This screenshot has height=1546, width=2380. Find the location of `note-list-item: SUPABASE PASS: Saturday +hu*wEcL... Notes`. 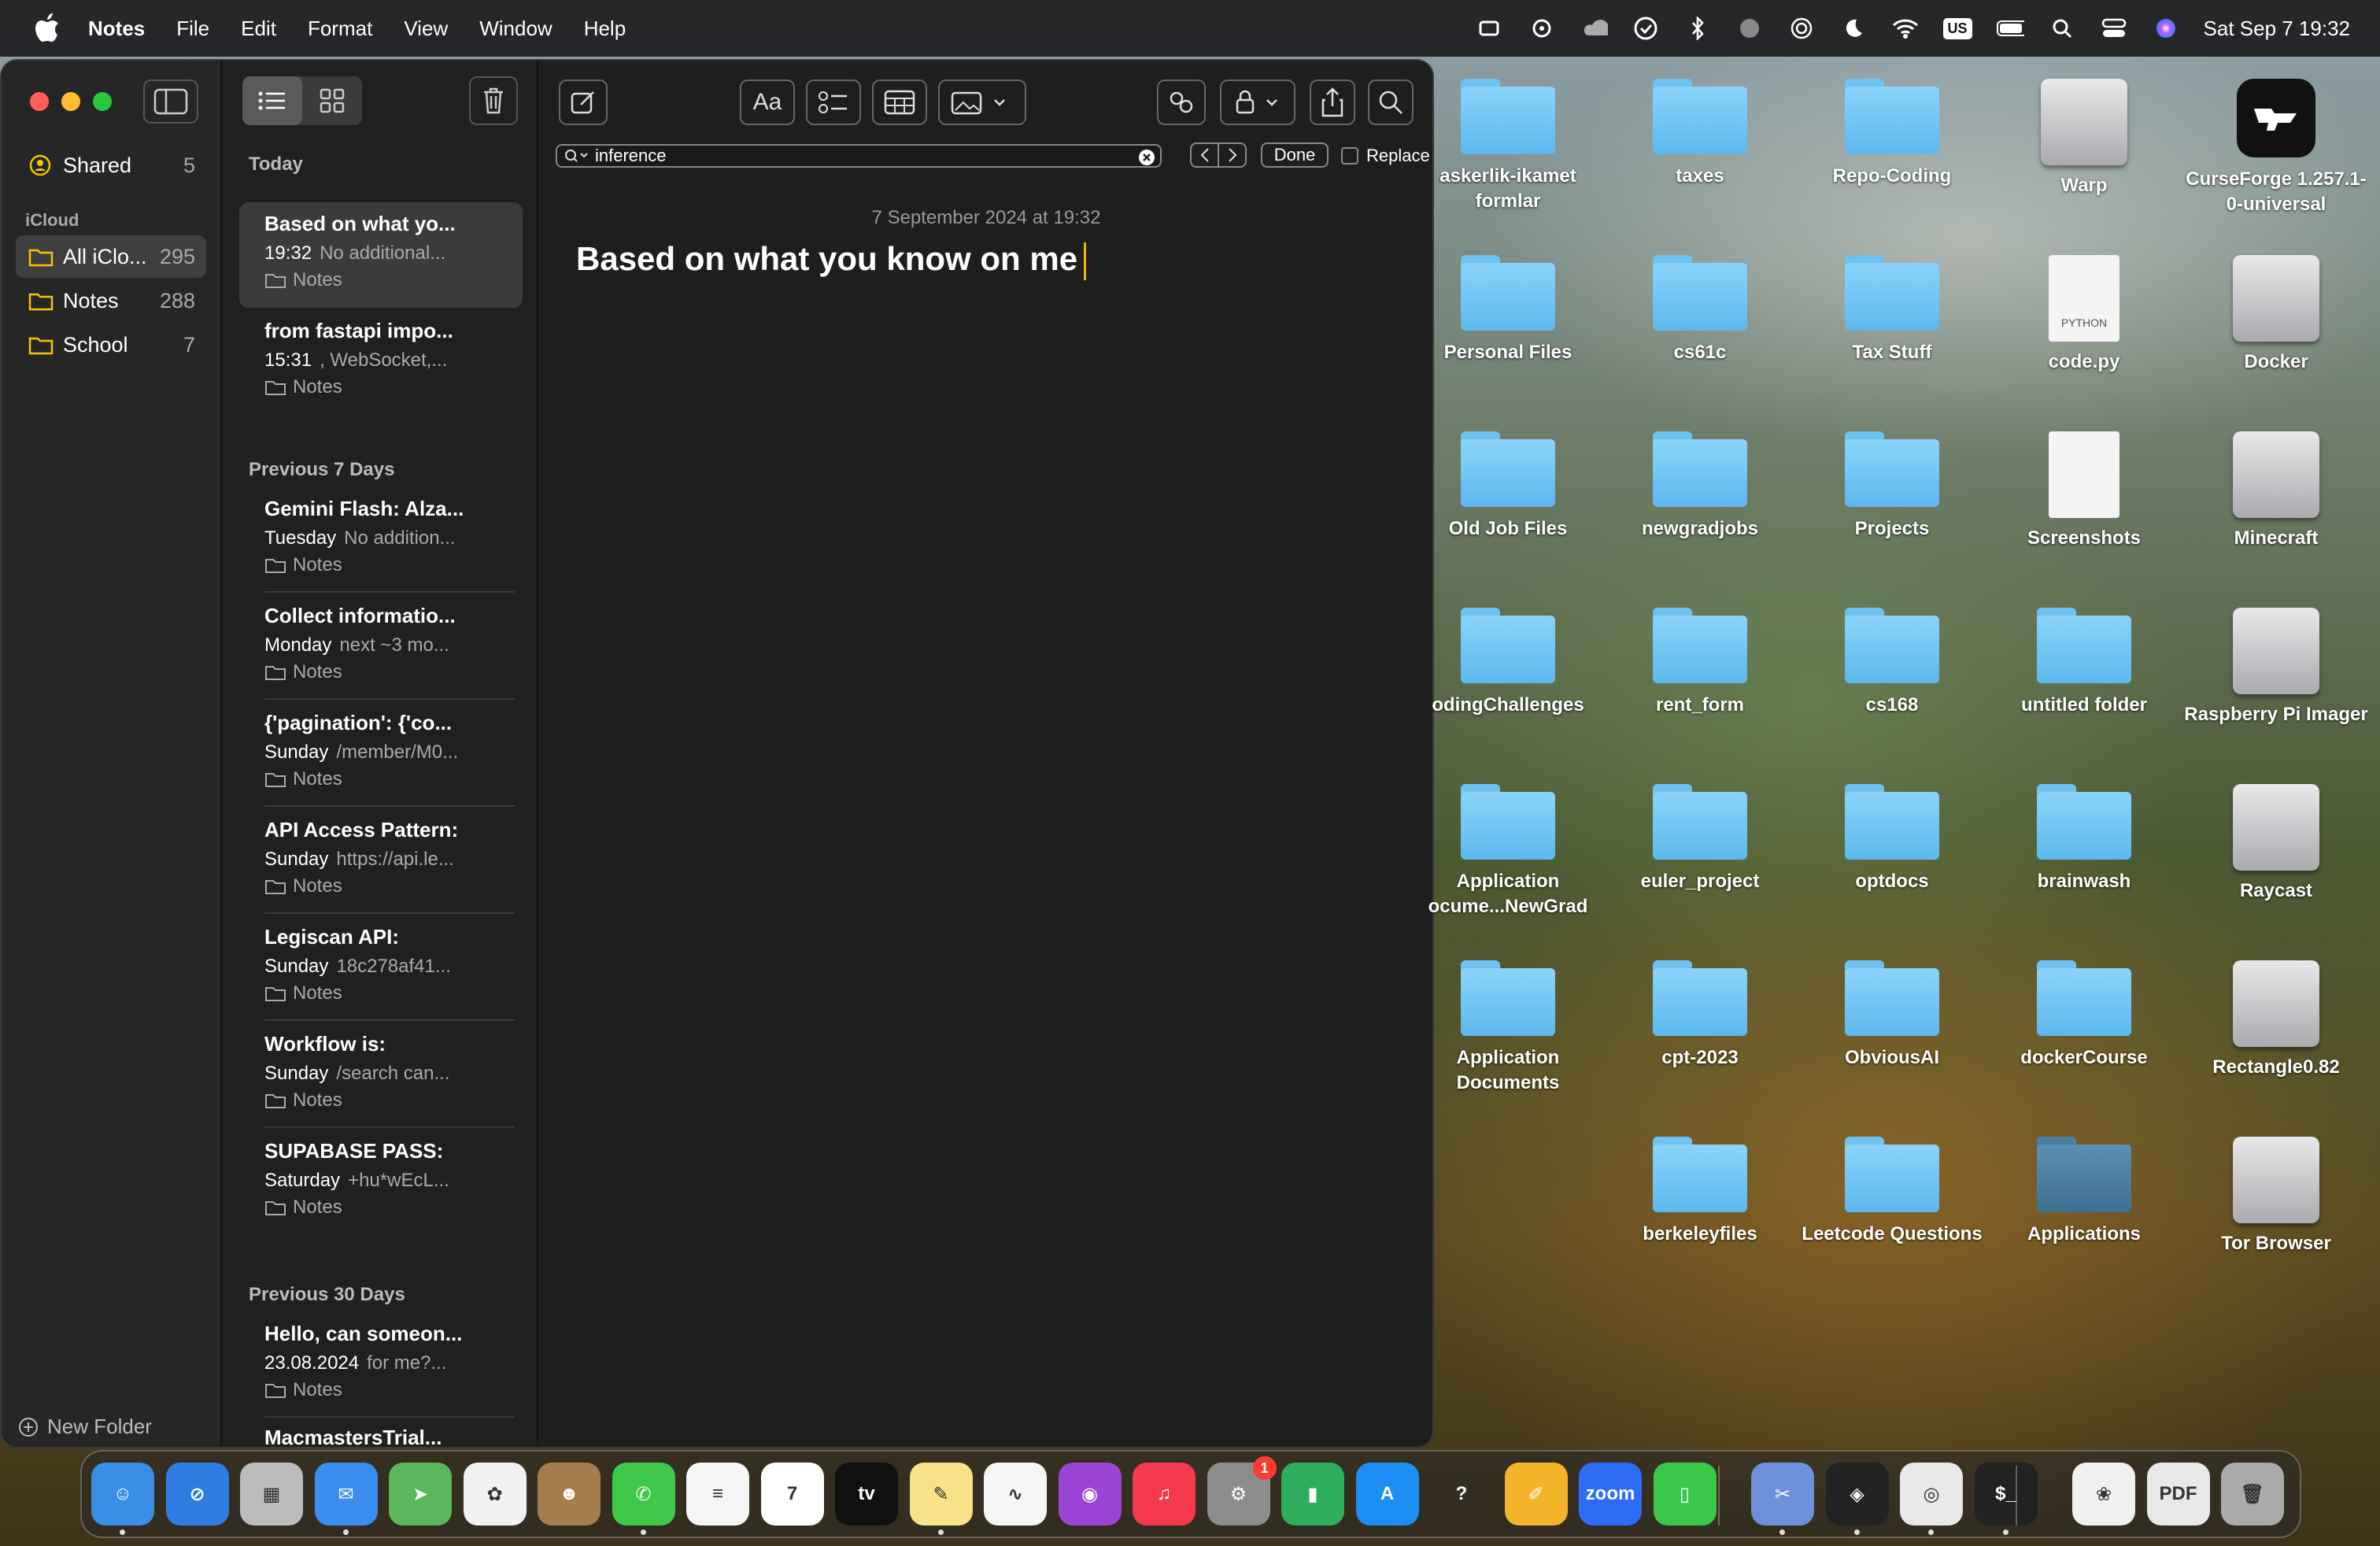

note-list-item: SUPABASE PASS: Saturday +hu*wEcL... Notes is located at coordinates (381, 1182).